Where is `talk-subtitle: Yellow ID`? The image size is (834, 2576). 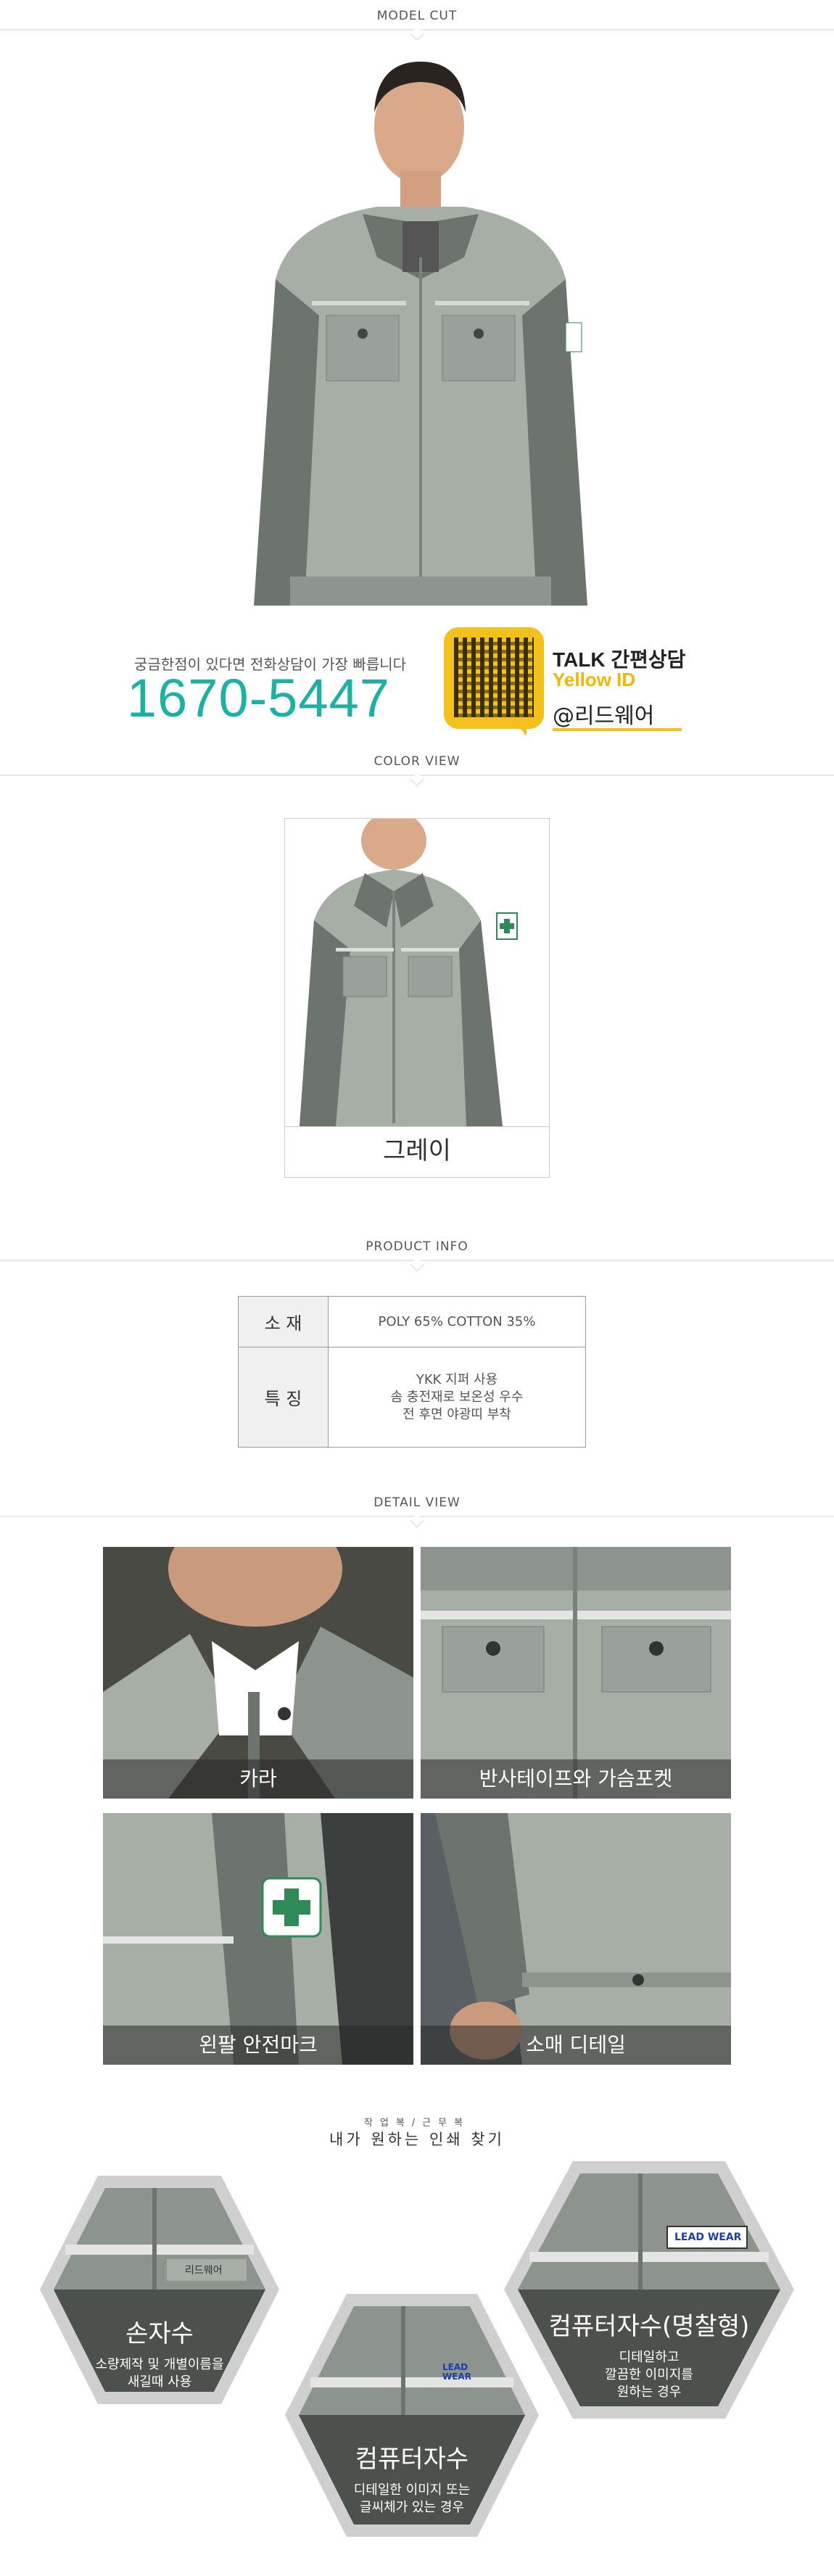 talk-subtitle: Yellow ID is located at coordinates (594, 679).